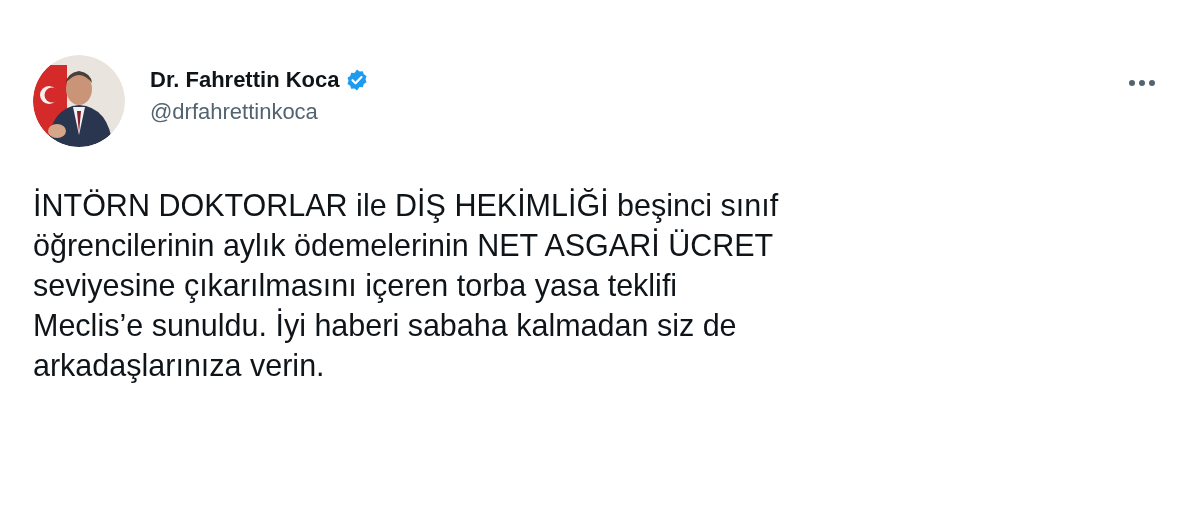 Image resolution: width=1200 pixels, height=505 pixels. What do you see at coordinates (245, 80) in the screenshot?
I see `author-name: Dr. Fahrettin Koca` at bounding box center [245, 80].